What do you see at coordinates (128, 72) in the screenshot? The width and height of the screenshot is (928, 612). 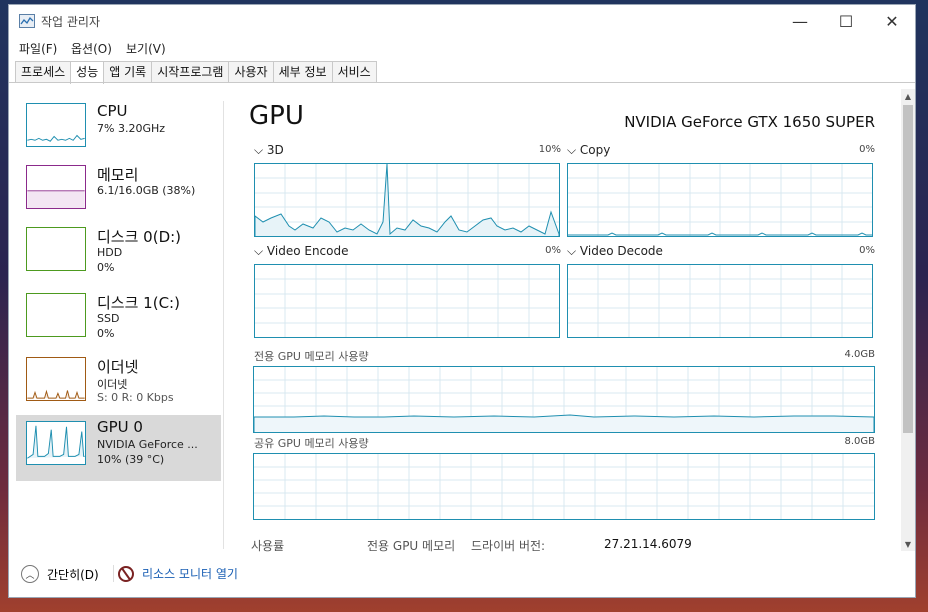 I see `tab-app-history: 앱 기록` at bounding box center [128, 72].